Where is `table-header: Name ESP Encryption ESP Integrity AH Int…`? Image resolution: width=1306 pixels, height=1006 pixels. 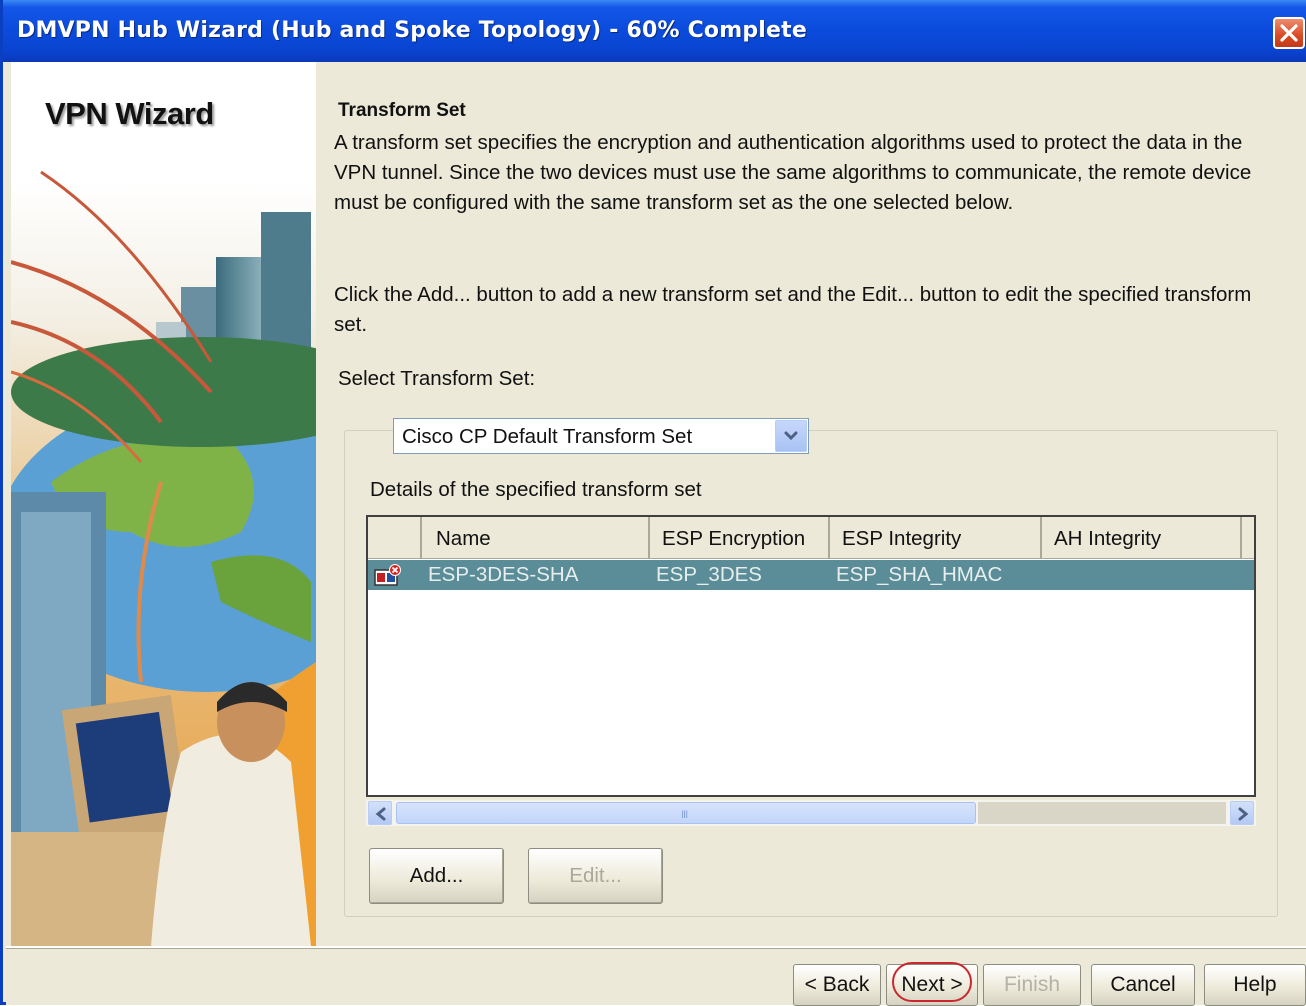
table-header: Name ESP Encryption ESP Integrity AH Int… is located at coordinates (811, 538).